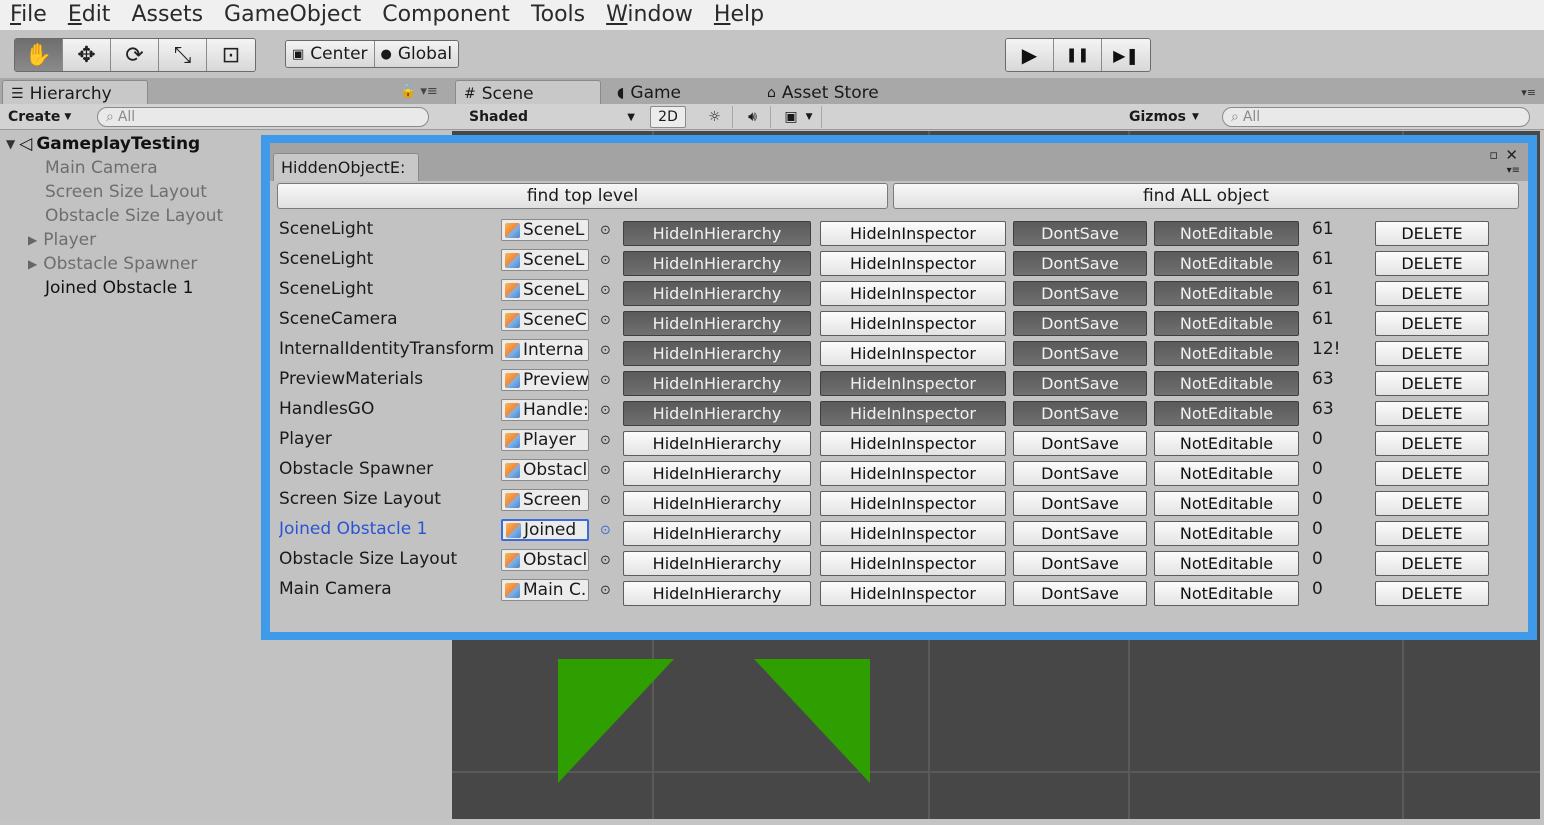 The image size is (1544, 825). What do you see at coordinates (39, 117) in the screenshot?
I see `create-dropdown: Create ▼` at bounding box center [39, 117].